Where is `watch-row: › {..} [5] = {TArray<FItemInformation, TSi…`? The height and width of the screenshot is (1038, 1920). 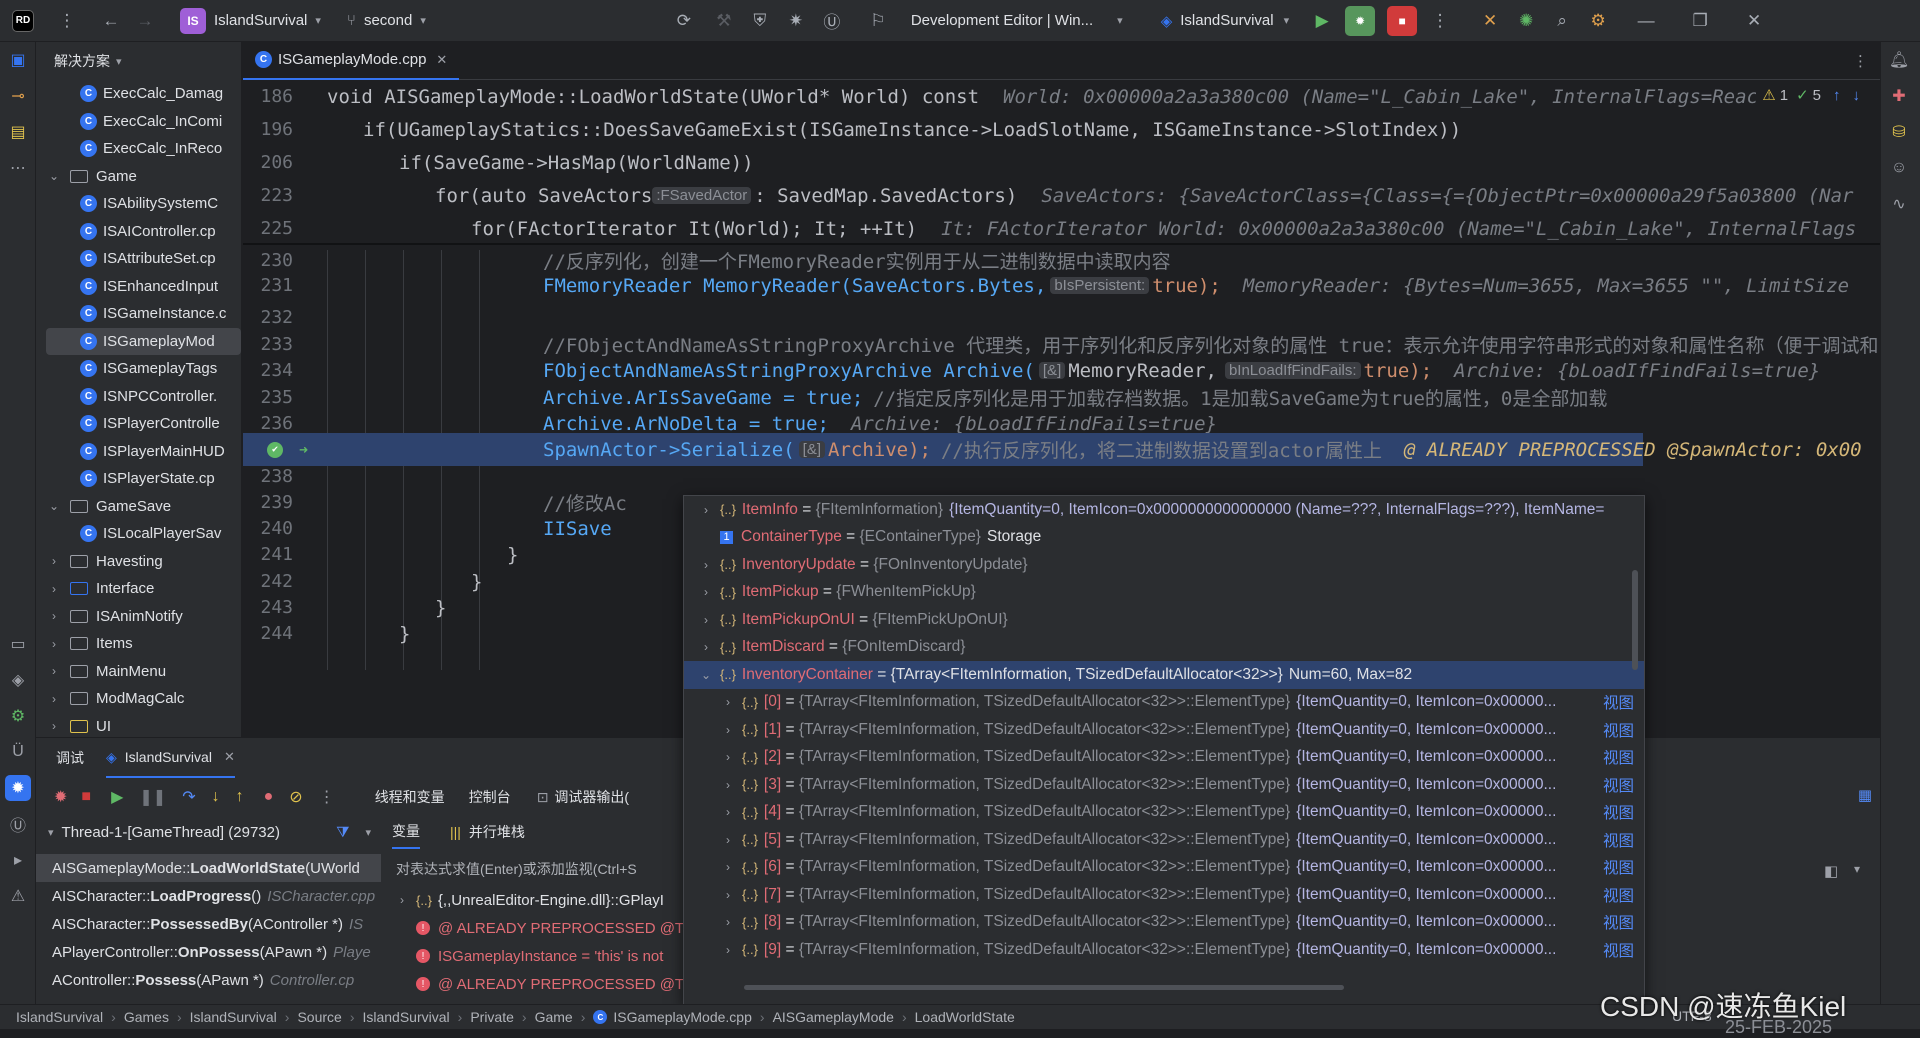
watch-row: › {..} [5] = {TArray<FItemInformation, TSi… is located at coordinates (1164, 840).